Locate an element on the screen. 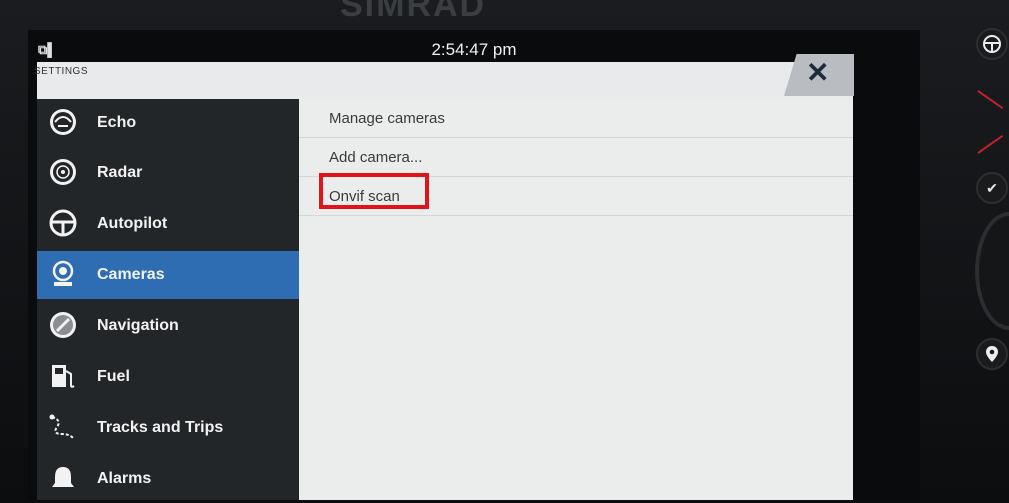 Image resolution: width=1009 pixels, height=503 pixels. confirm-button: ✔ is located at coordinates (992, 188).